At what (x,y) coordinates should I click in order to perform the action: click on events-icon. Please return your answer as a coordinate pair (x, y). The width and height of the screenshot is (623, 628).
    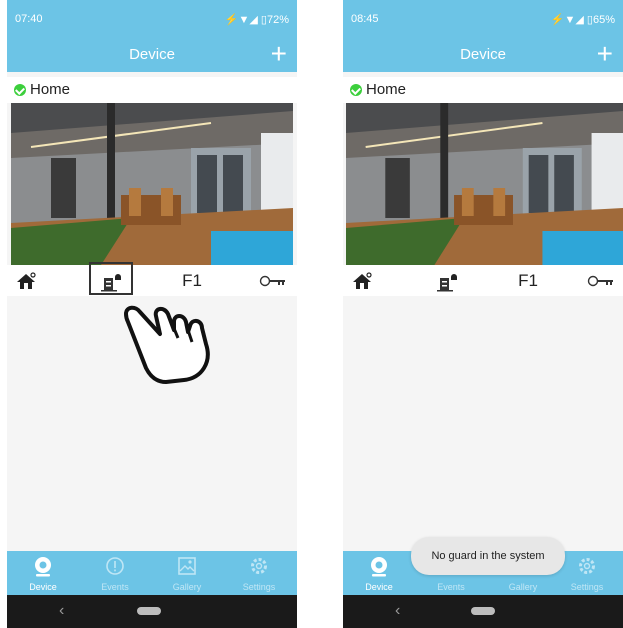
    Looking at the image, I should click on (115, 566).